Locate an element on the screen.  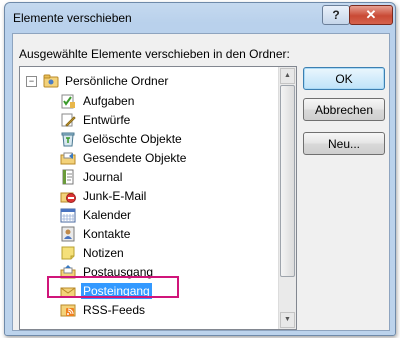
tree-item-junk-e-mail: Junk-E-Mail is located at coordinates (104, 195).